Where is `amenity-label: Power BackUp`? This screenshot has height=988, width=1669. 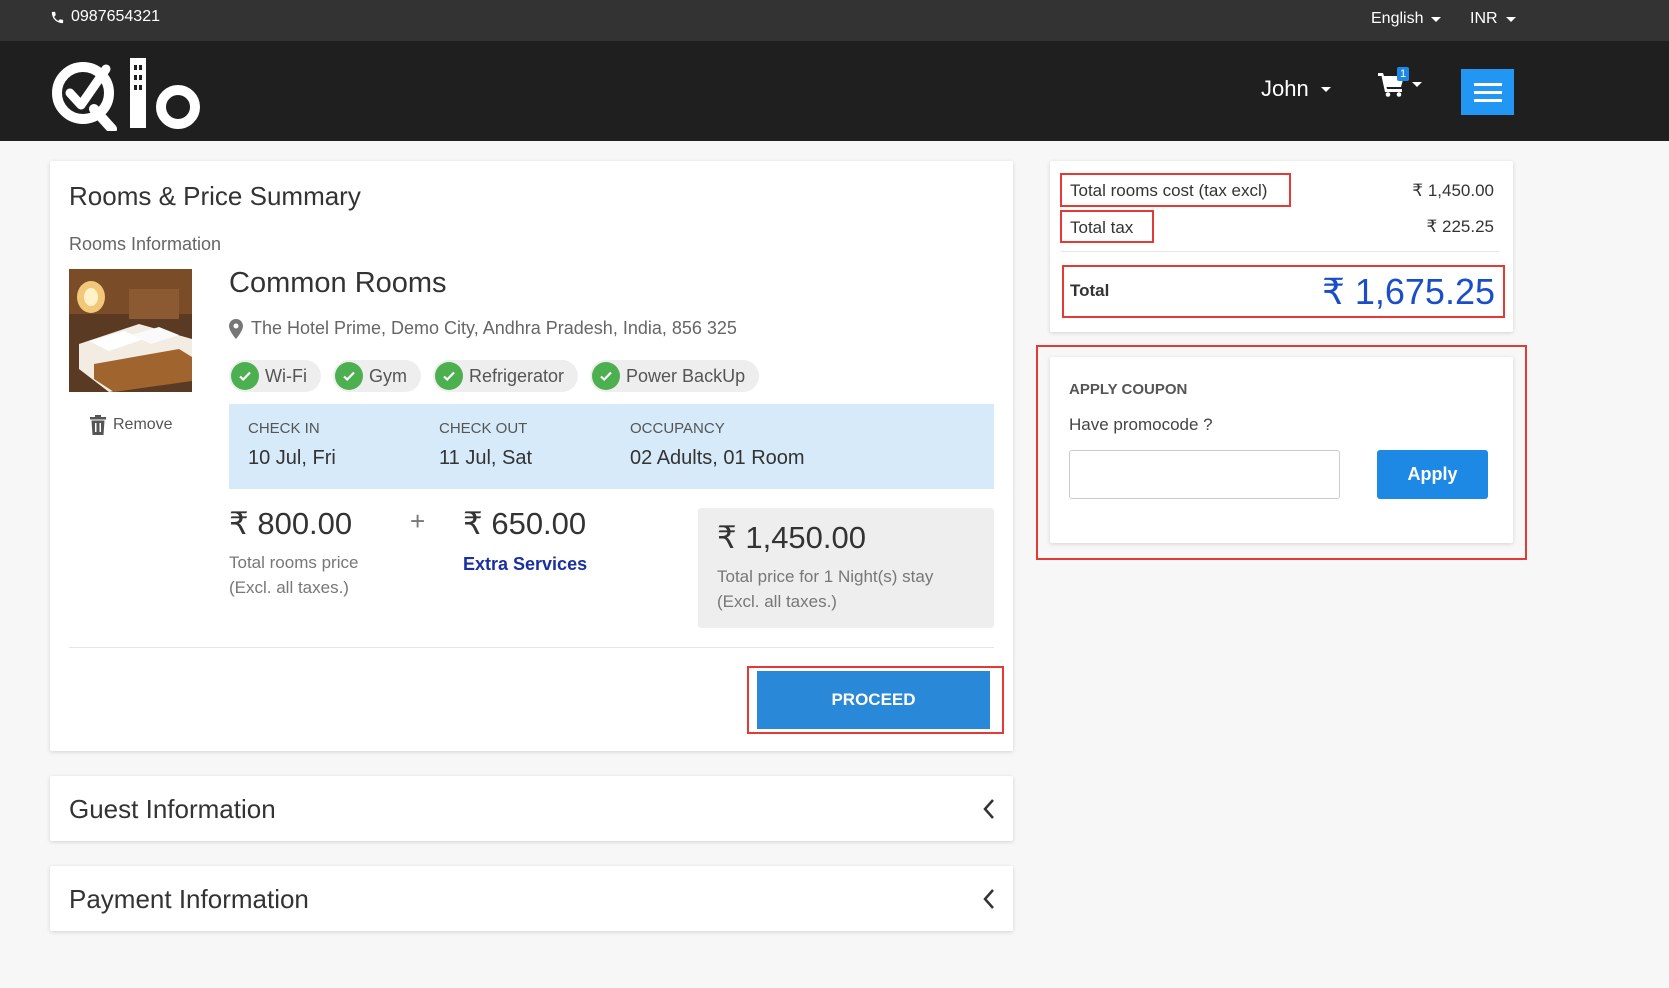
amenity-label: Power BackUp is located at coordinates (686, 375).